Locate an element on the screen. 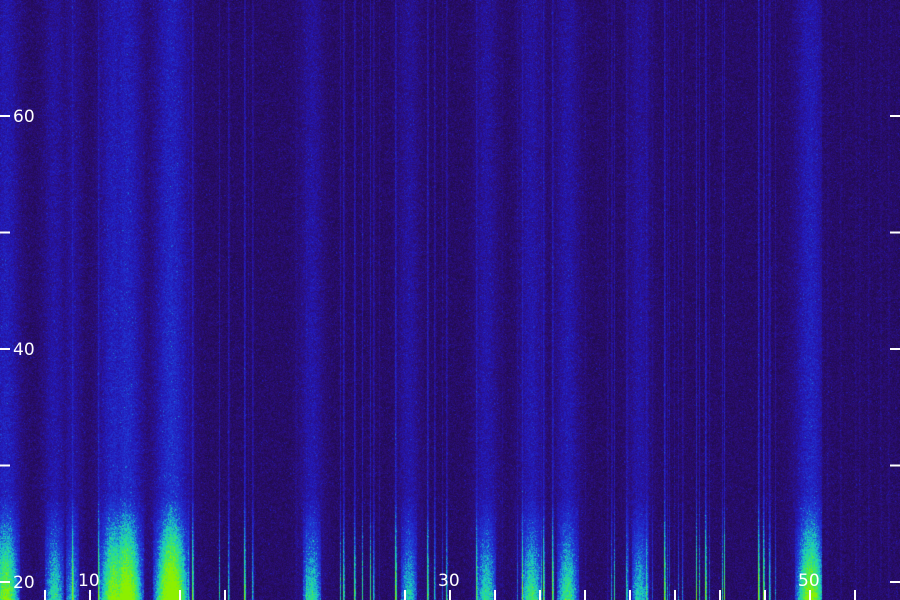  y-tick-label-20: 20 is located at coordinates (24, 583).